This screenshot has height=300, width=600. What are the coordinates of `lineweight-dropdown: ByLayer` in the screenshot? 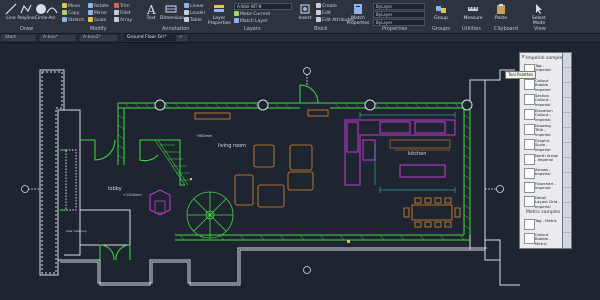 It's located at (399, 22).